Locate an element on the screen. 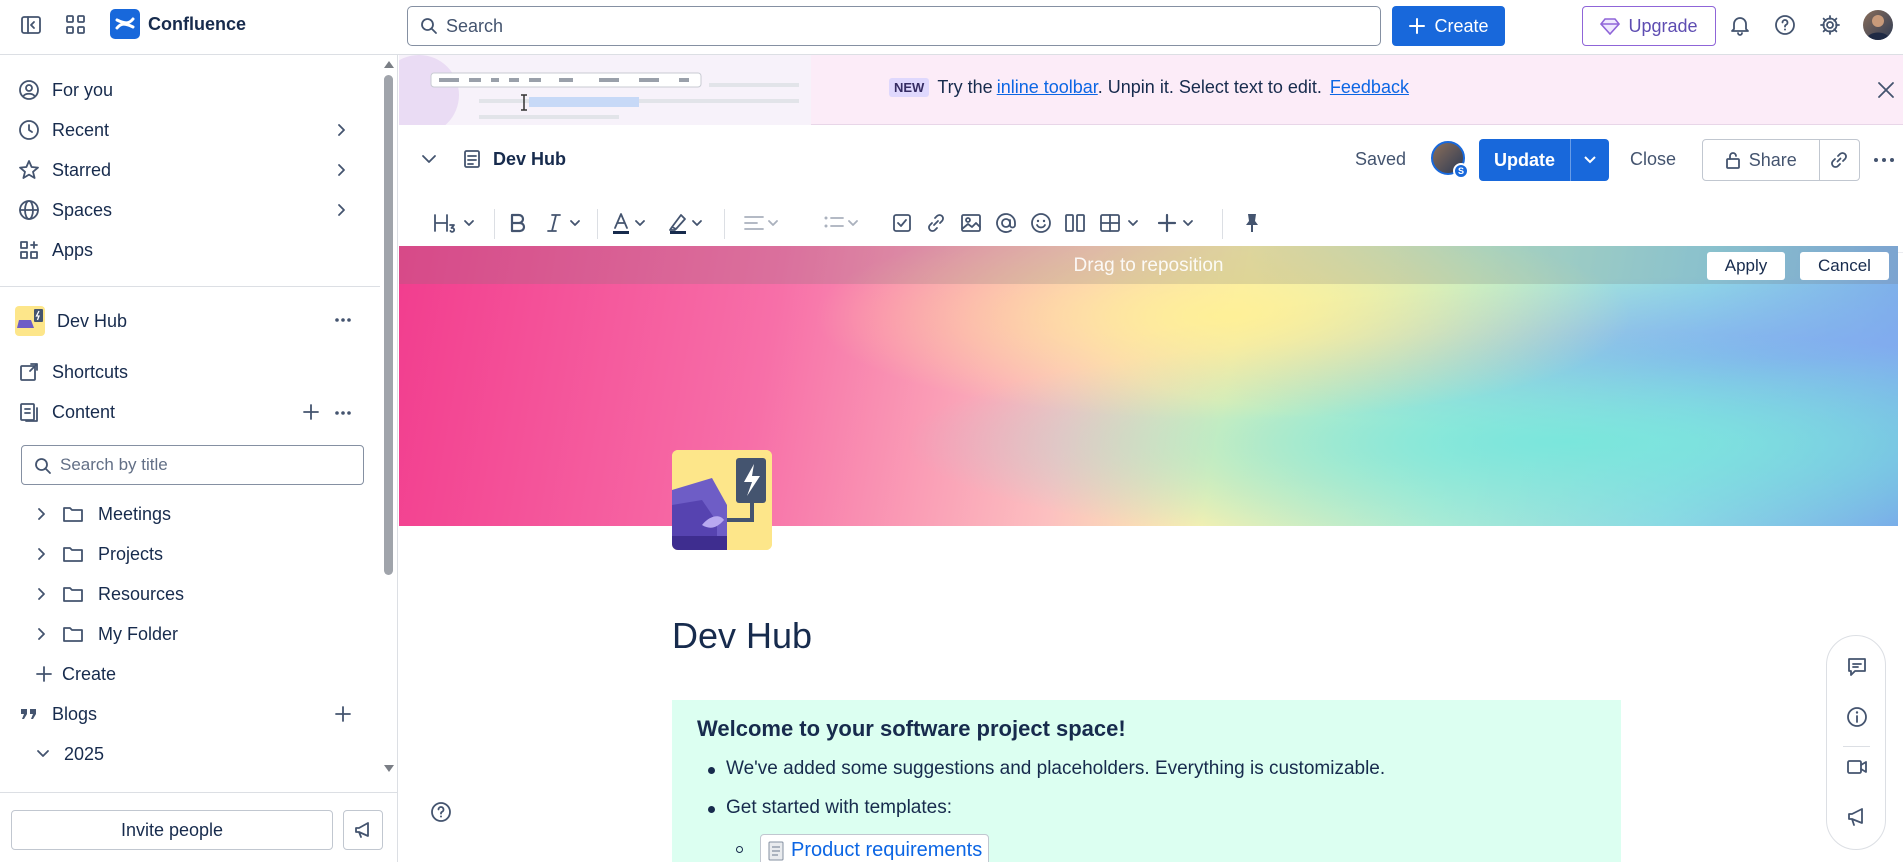  sidebar-toggle-icon is located at coordinates (31, 25).